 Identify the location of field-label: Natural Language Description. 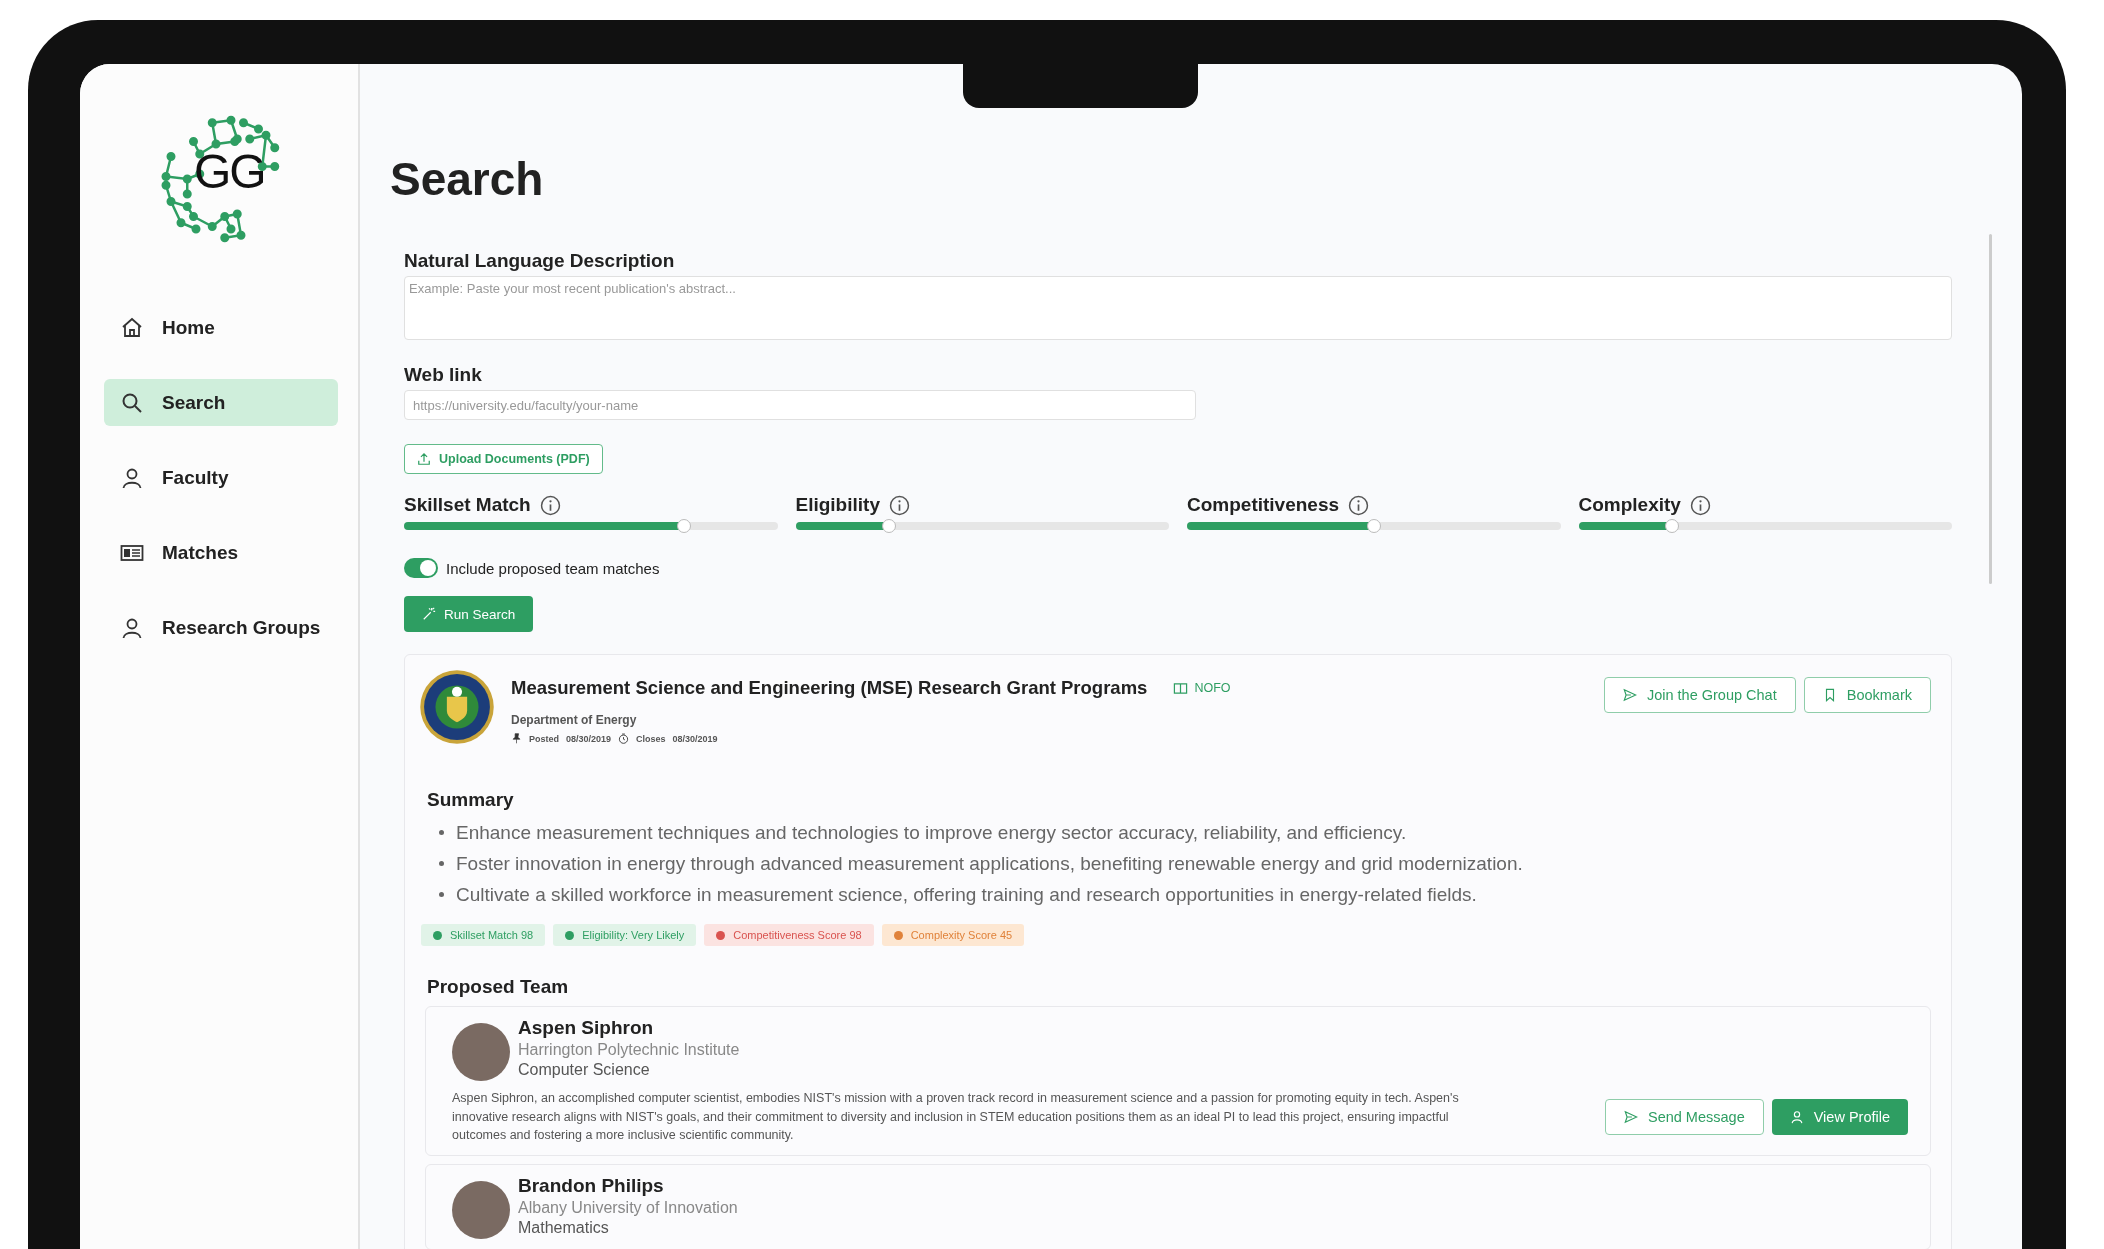
(539, 261).